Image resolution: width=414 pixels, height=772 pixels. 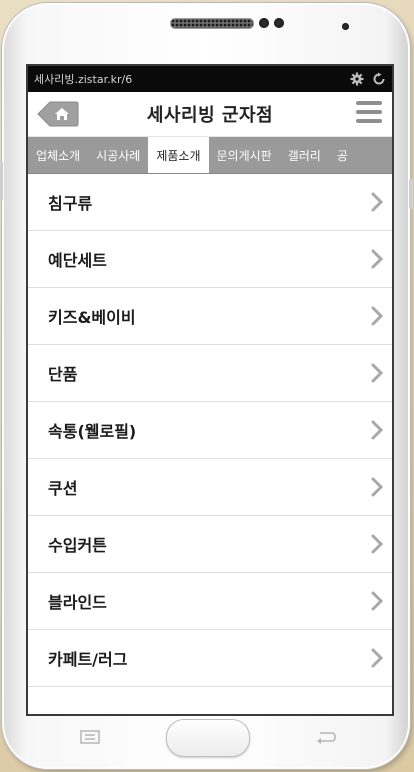 I want to click on tab-label: 시공사례, so click(x=118, y=155).